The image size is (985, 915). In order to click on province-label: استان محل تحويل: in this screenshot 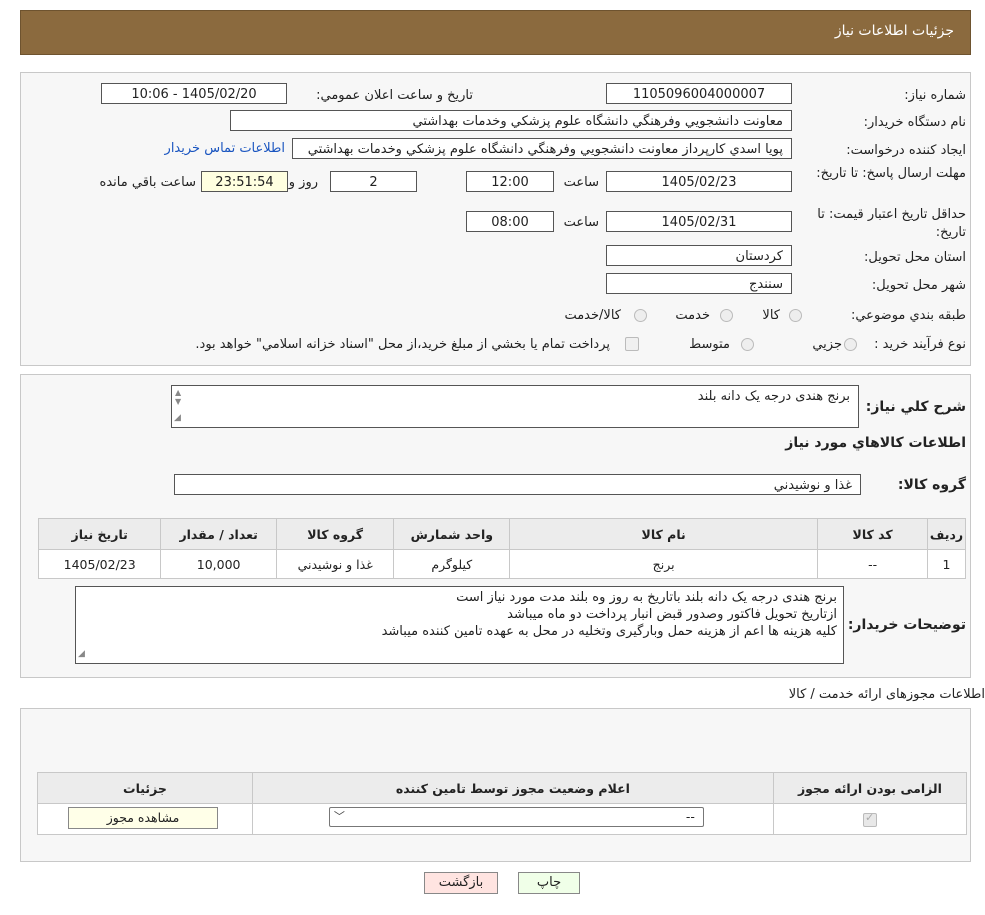, I will do `click(915, 257)`.